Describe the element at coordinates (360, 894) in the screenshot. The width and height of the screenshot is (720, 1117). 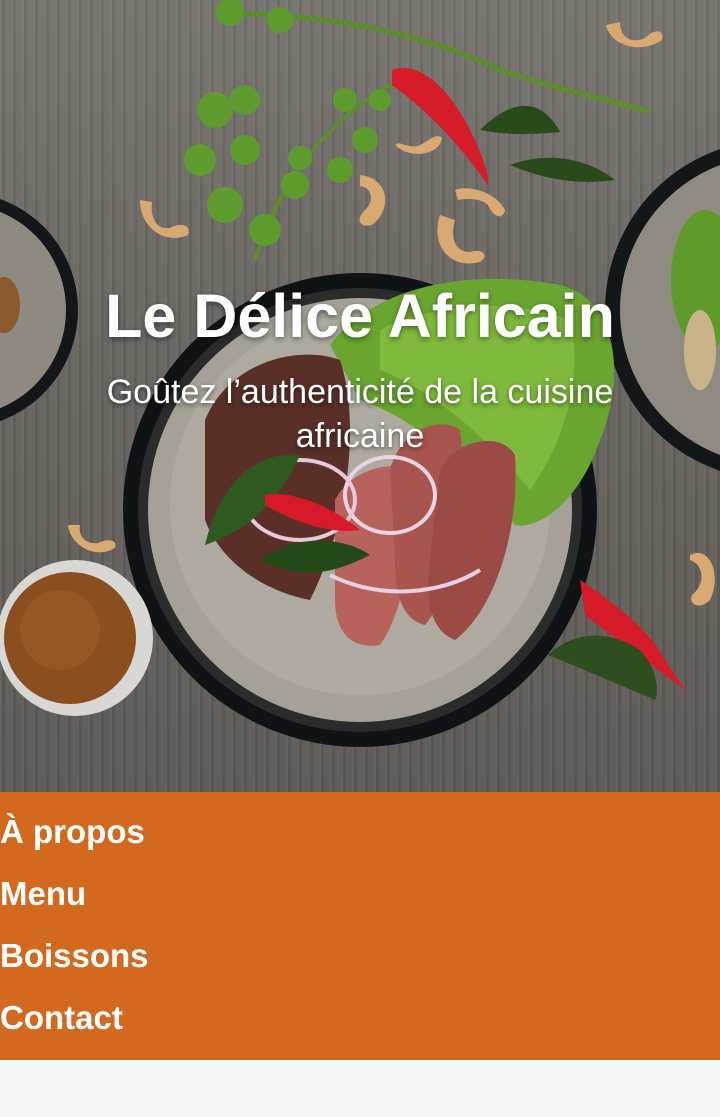
I see `nav-link-menu: Menu` at that location.